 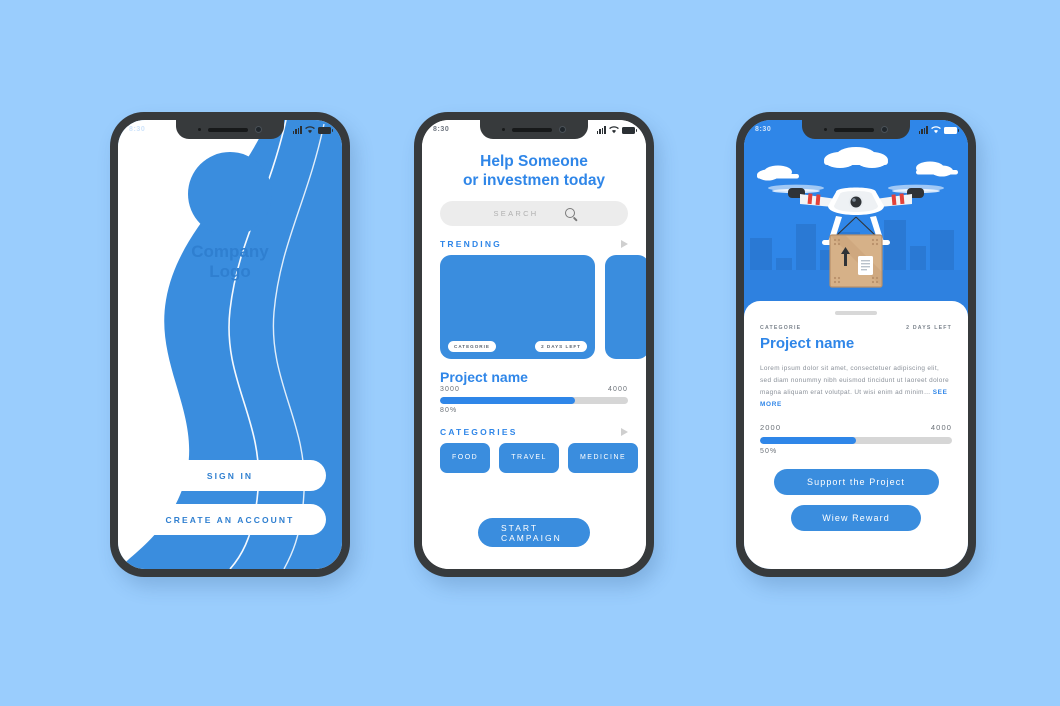 I want to click on detail-progress-bar, so click(x=856, y=441).